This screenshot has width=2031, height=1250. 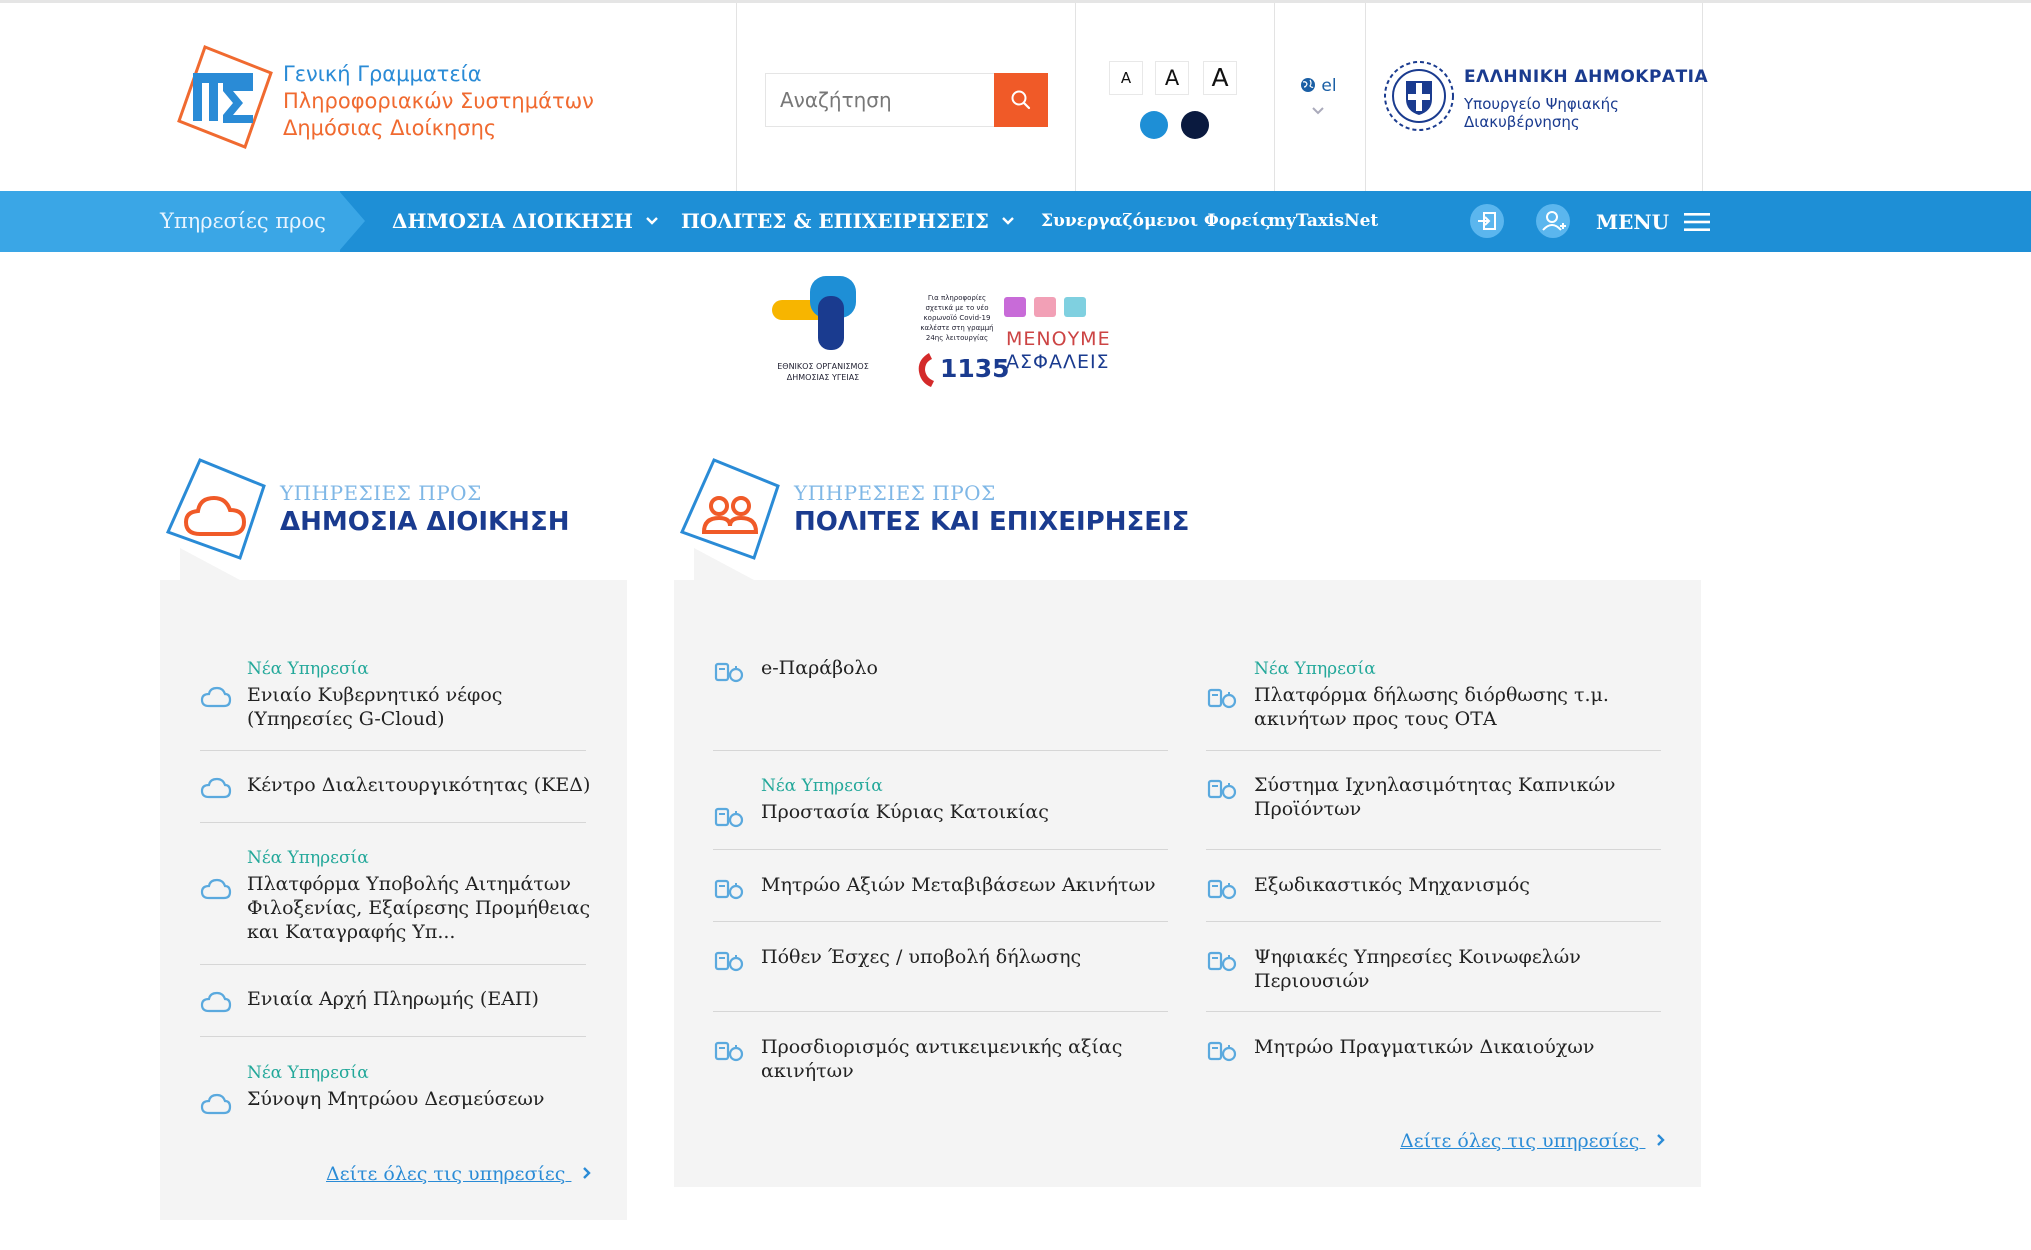 I want to click on see-all-public-admin-link: Δείτε όλες τις υπηρεσίες, so click(x=459, y=1174).